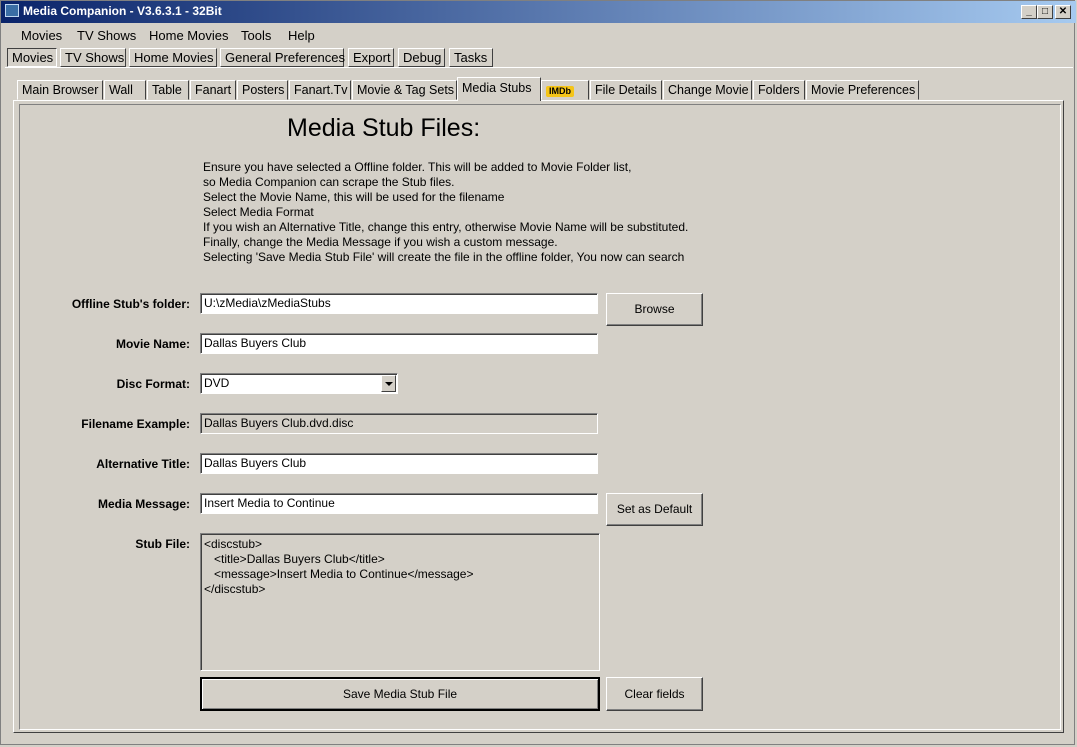 This screenshot has width=1077, height=747. What do you see at coordinates (1045, 12) in the screenshot?
I see `maximize-icon: □` at bounding box center [1045, 12].